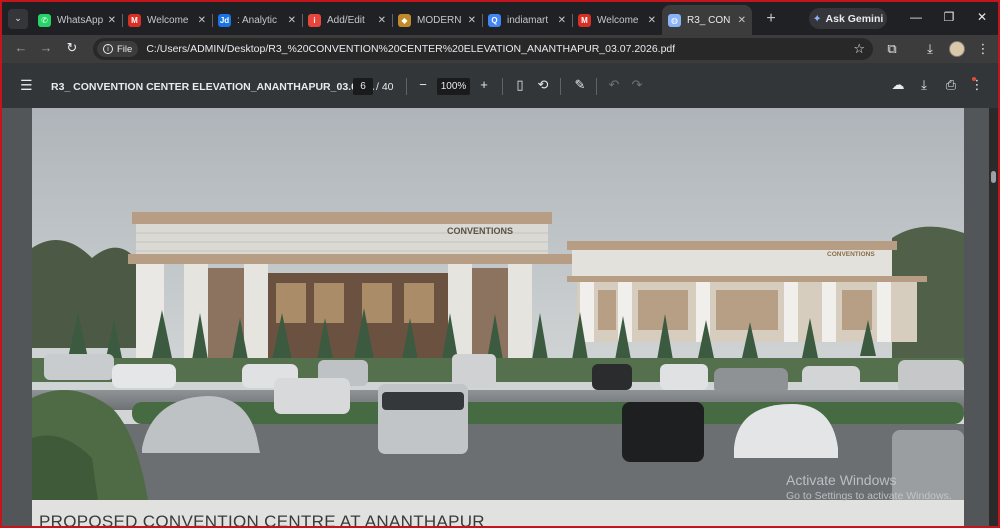 The height and width of the screenshot is (528, 1000). I want to click on fit-page-button: ▯, so click(520, 85).